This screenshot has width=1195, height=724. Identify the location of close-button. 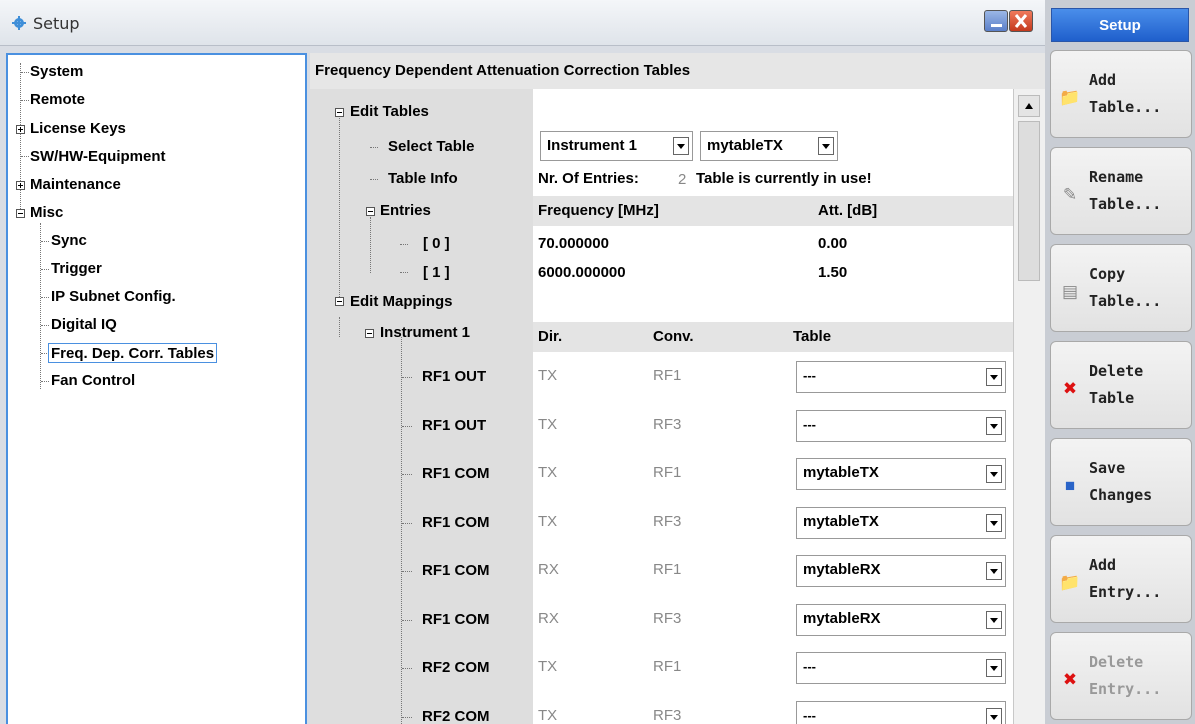
(1021, 21).